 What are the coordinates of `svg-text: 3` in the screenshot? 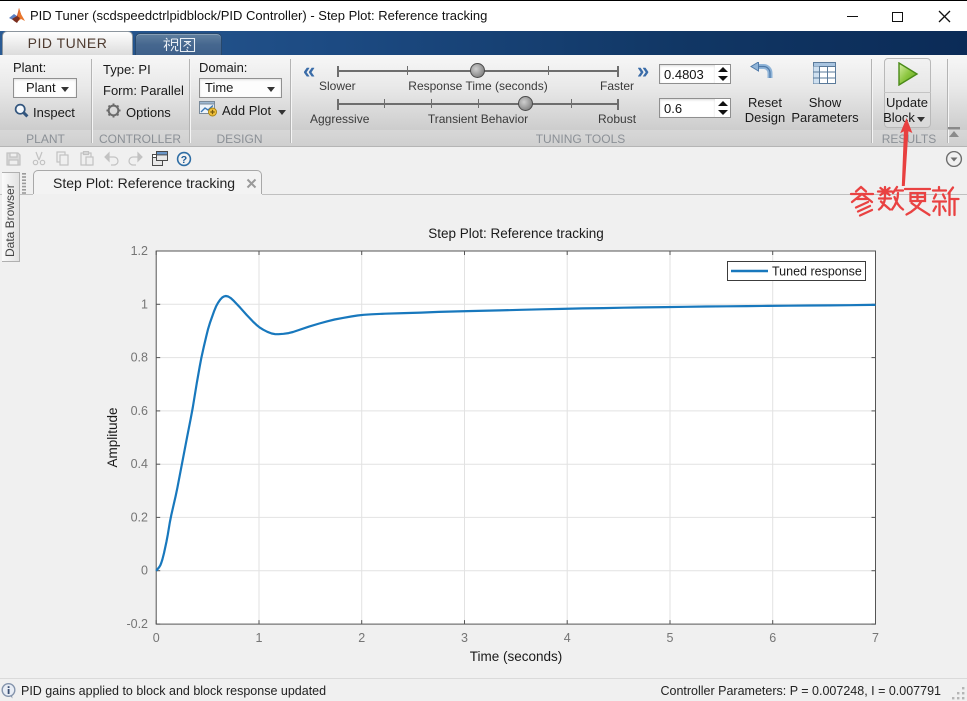 It's located at (464, 638).